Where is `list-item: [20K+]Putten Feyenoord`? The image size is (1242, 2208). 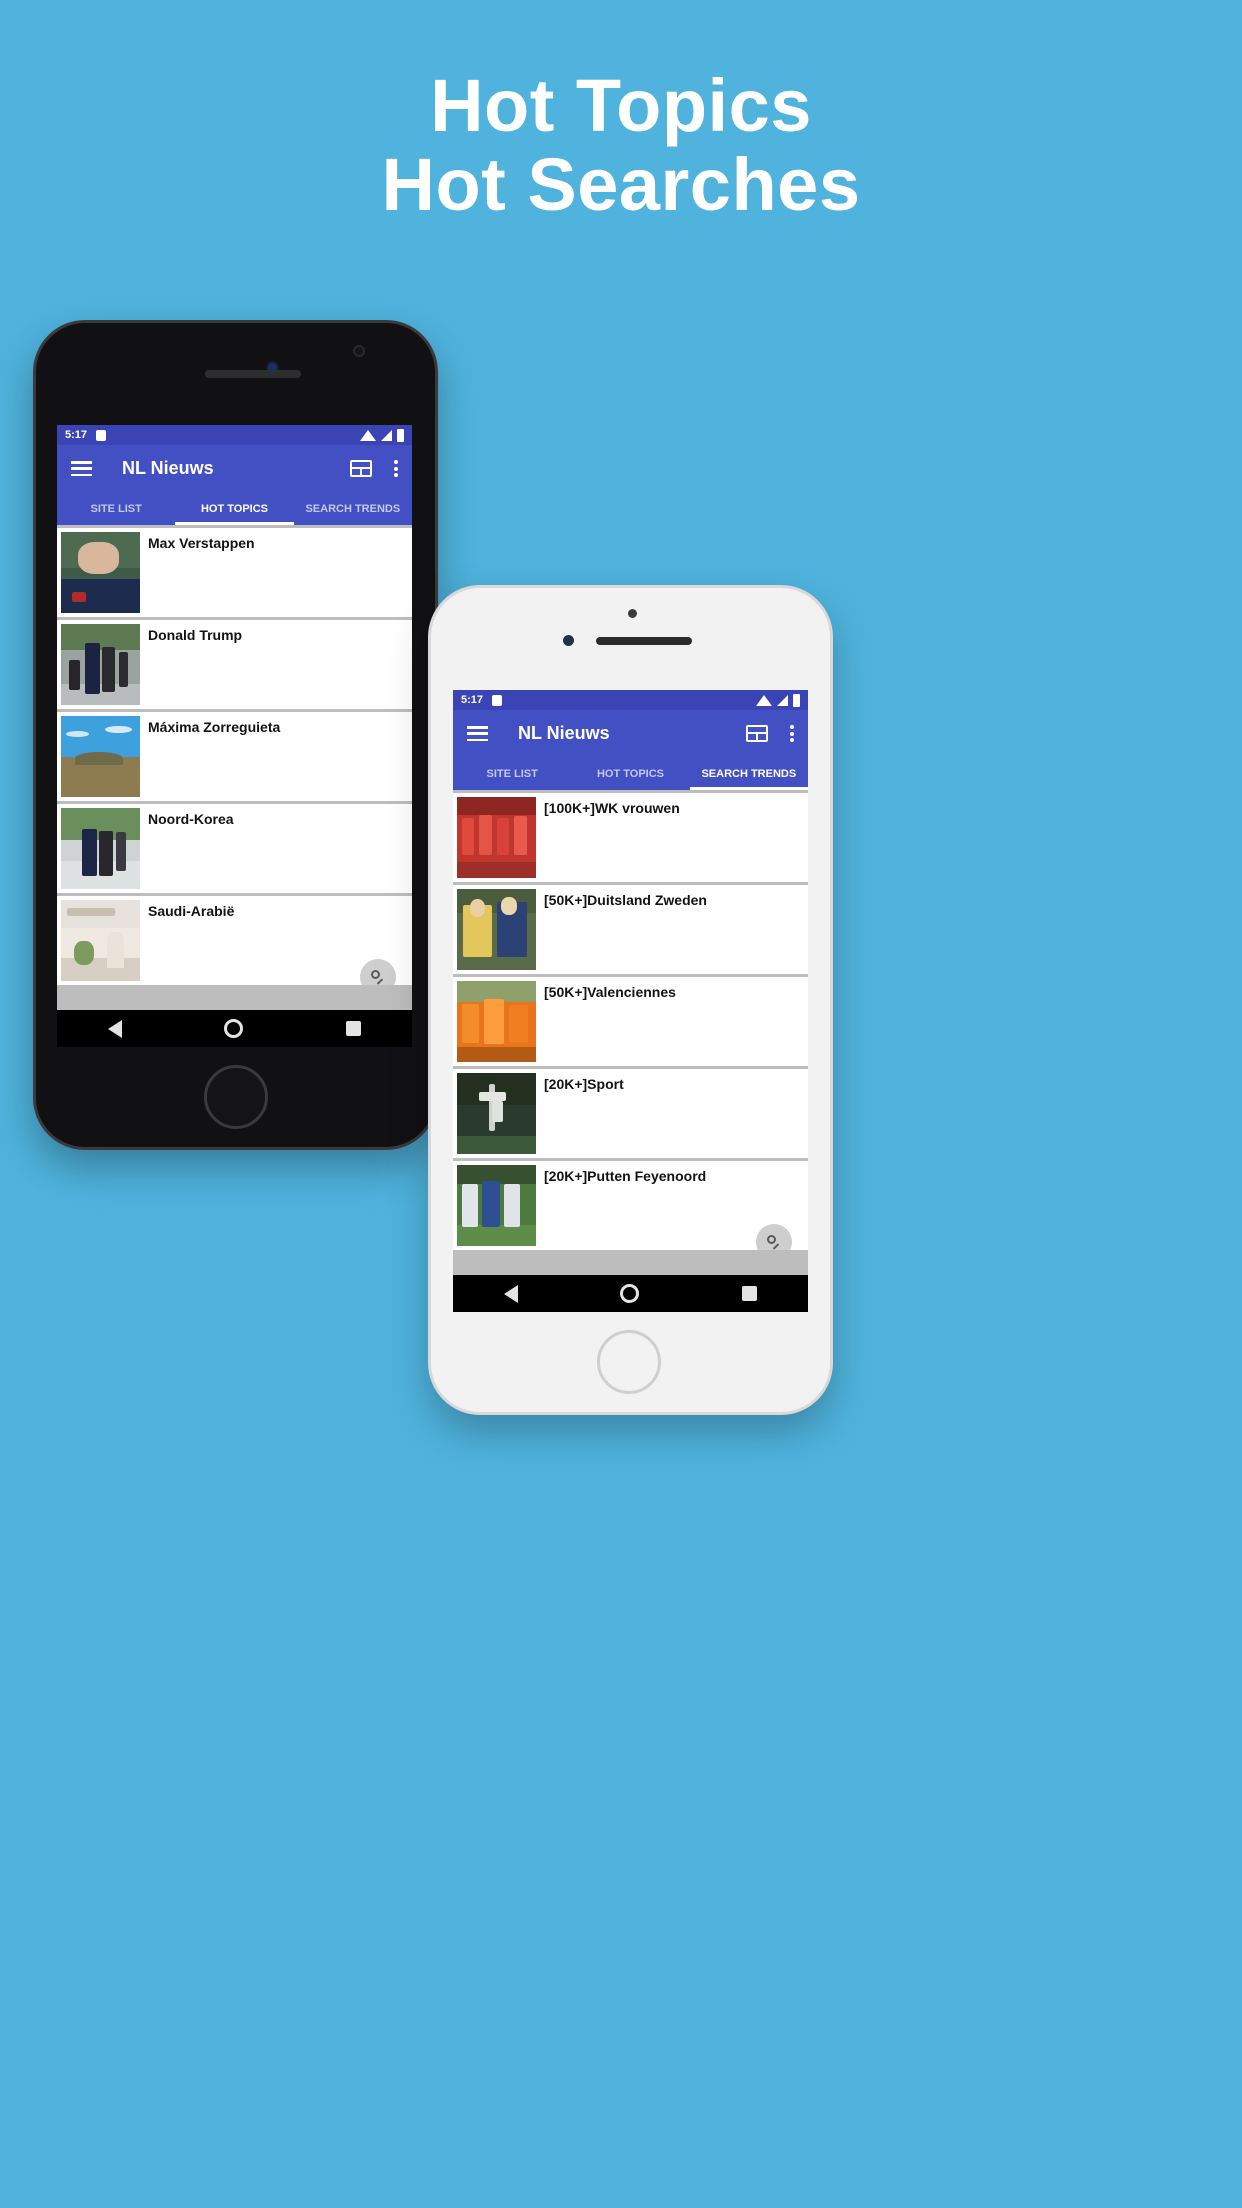
list-item: [20K+]Putten Feyenoord is located at coordinates (630, 1205).